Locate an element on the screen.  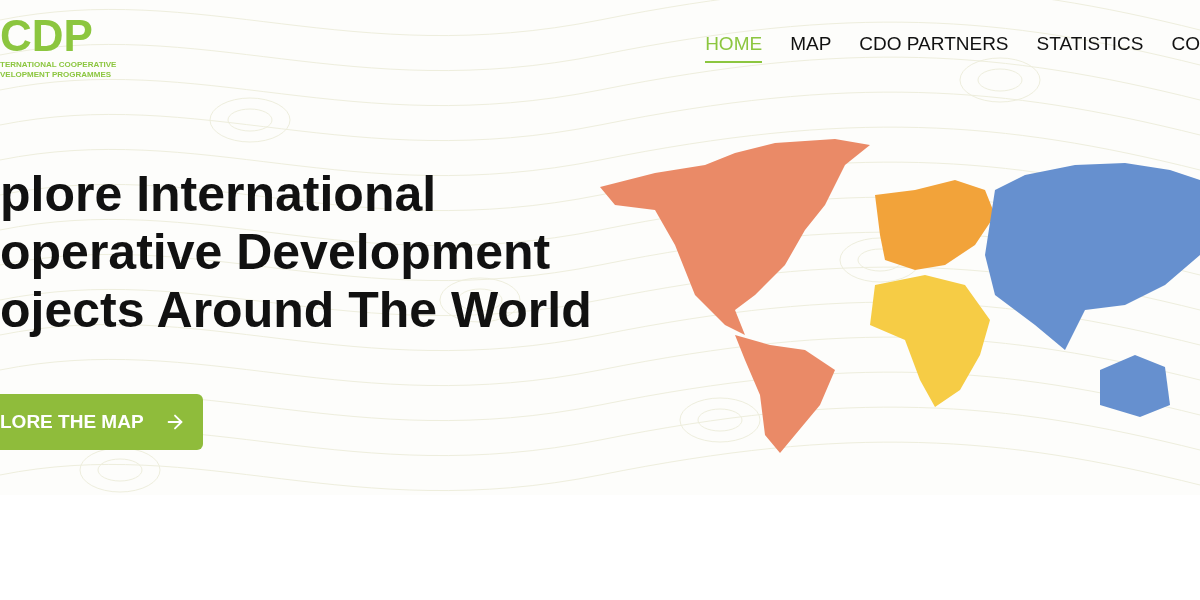
hero-heading: plore International is located at coordinates (219, 194).